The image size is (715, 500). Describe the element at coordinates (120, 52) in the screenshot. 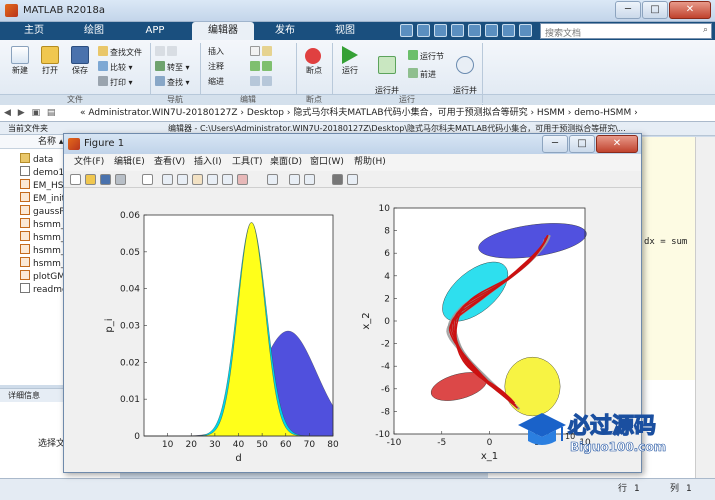

I see `find-files-button: 查找文件` at that location.